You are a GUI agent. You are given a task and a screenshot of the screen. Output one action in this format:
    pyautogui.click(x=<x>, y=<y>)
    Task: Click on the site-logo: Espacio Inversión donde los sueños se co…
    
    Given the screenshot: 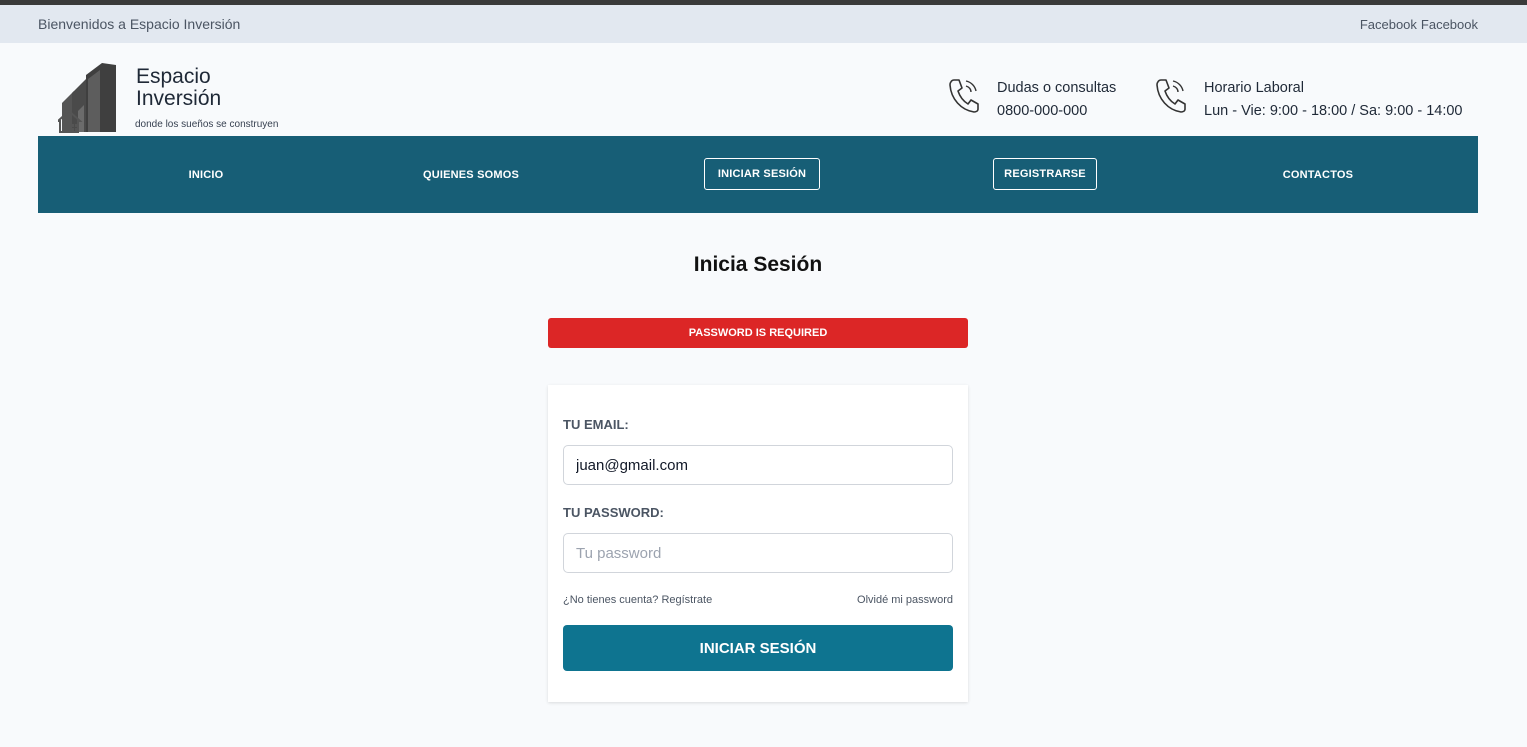 What is the action you would take?
    pyautogui.click(x=178, y=98)
    